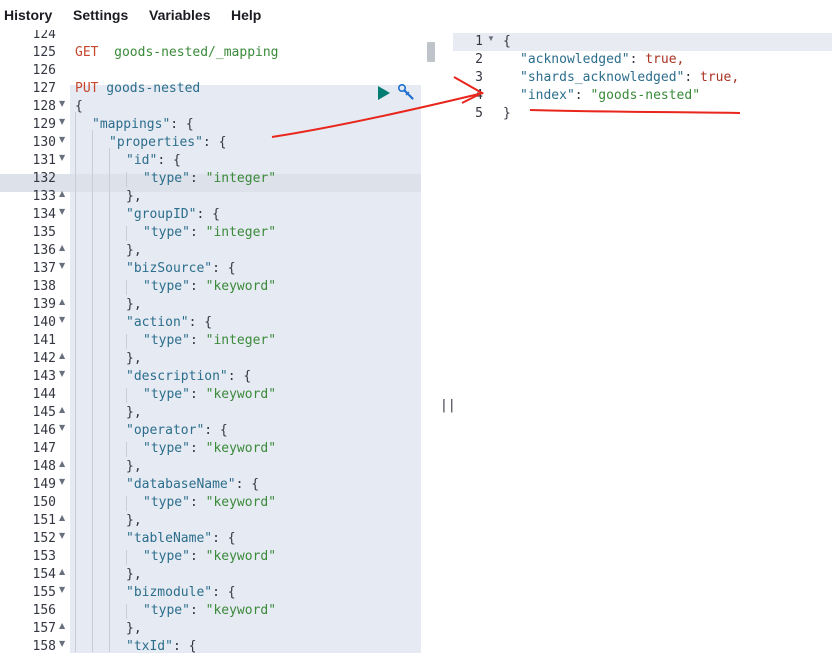 Image resolution: width=832 pixels, height=653 pixels. Describe the element at coordinates (547, 95) in the screenshot. I see `json-key: "index"` at that location.